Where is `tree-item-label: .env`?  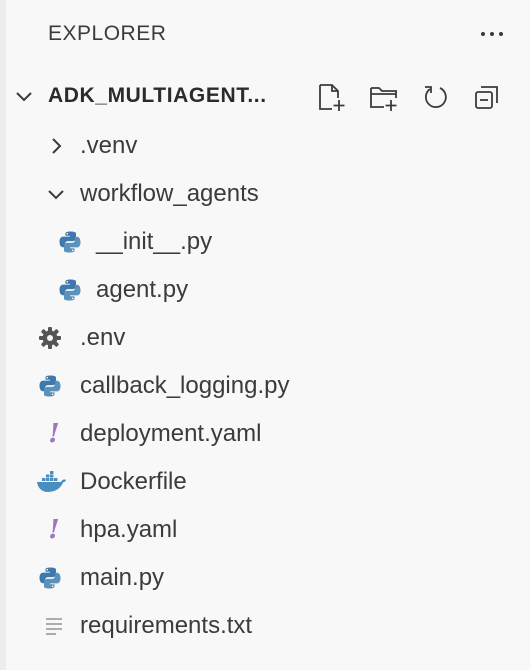
tree-item-label: .env is located at coordinates (103, 337).